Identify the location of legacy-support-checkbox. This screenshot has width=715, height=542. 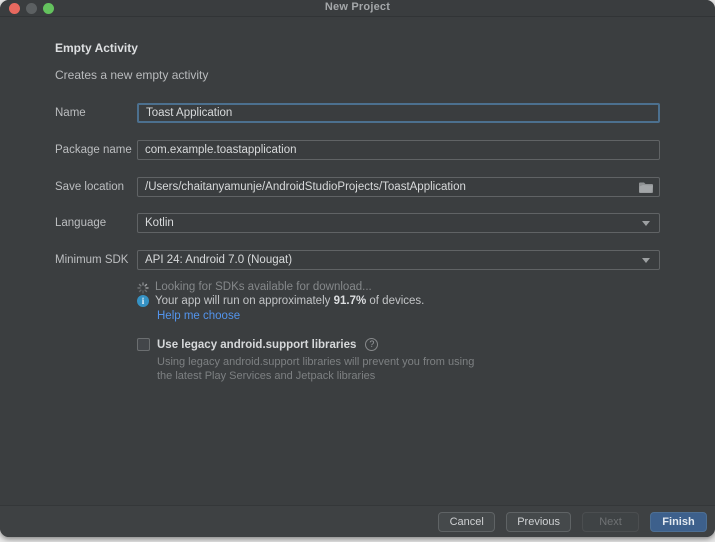
(143, 344).